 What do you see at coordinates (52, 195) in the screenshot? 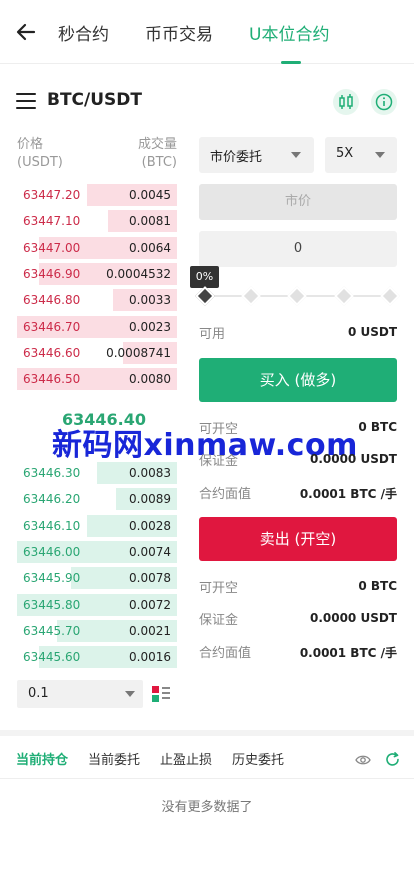
I see `ask-price: 63447.20` at bounding box center [52, 195].